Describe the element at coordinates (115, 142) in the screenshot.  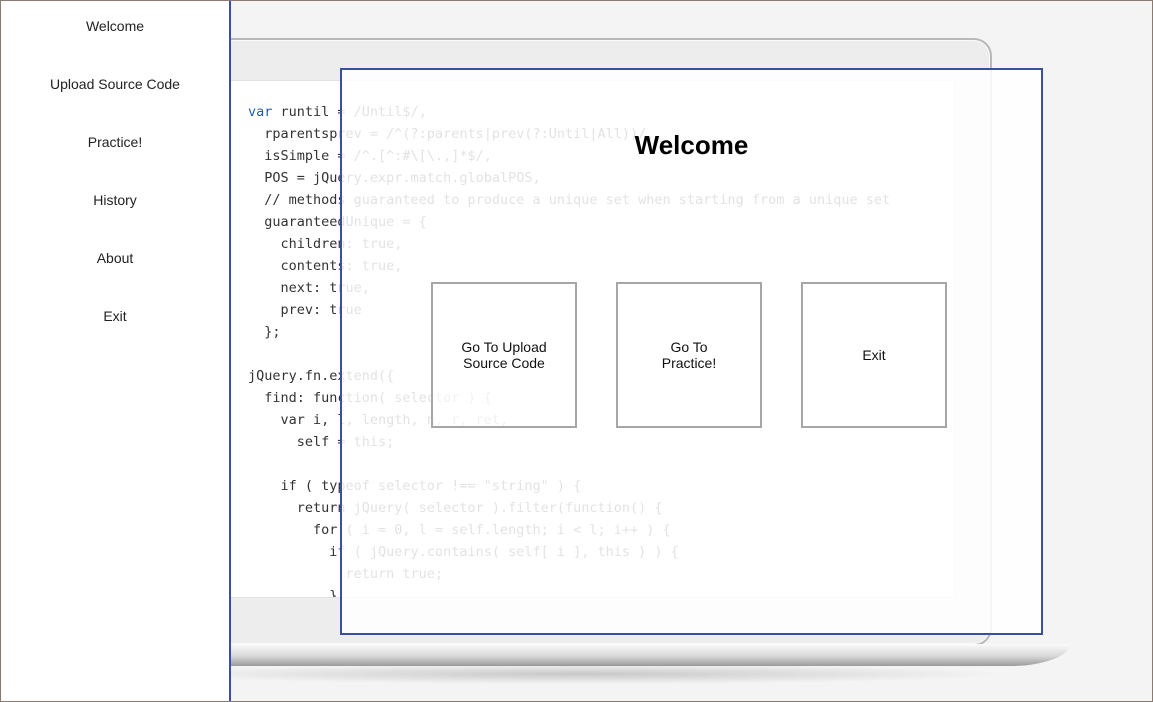
I see `sidebar-item-practice: Practice!` at that location.